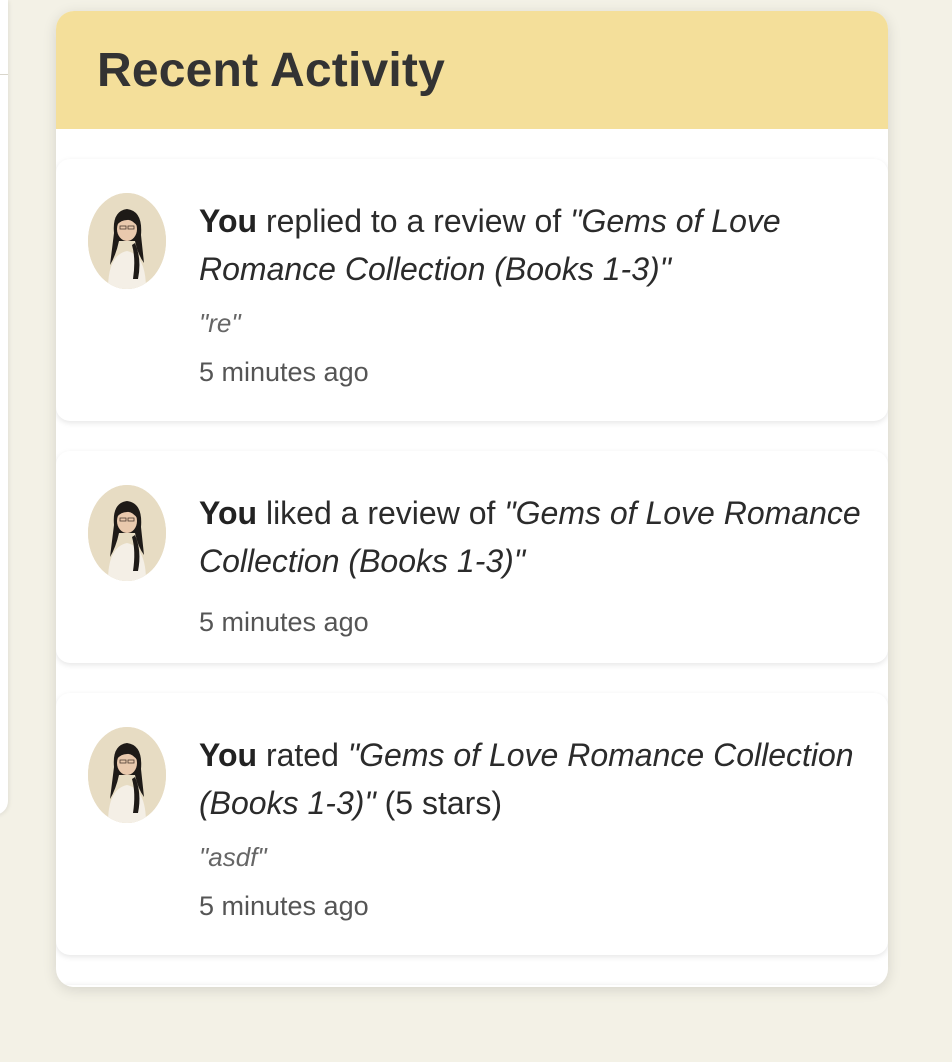  Describe the element at coordinates (4, 407) in the screenshot. I see `side-panel` at that location.